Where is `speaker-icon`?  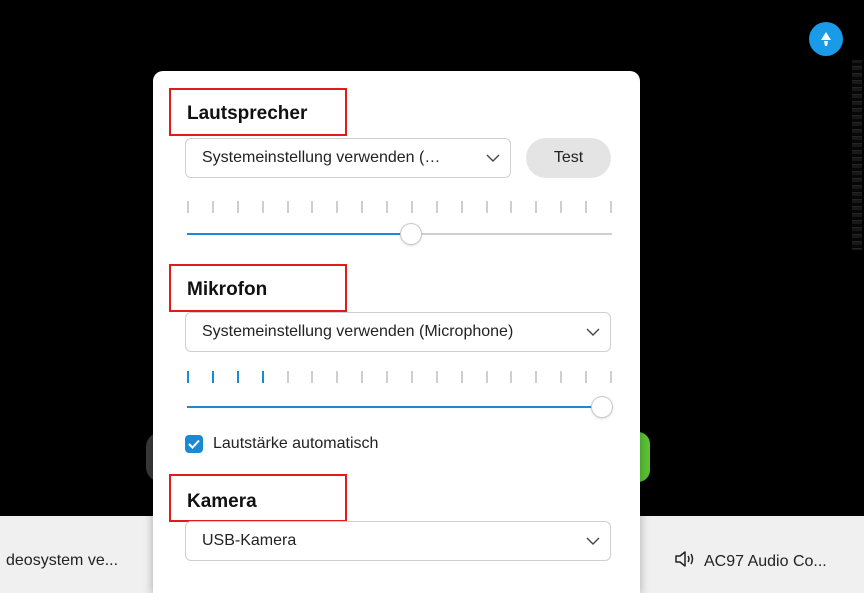 speaker-icon is located at coordinates (685, 561).